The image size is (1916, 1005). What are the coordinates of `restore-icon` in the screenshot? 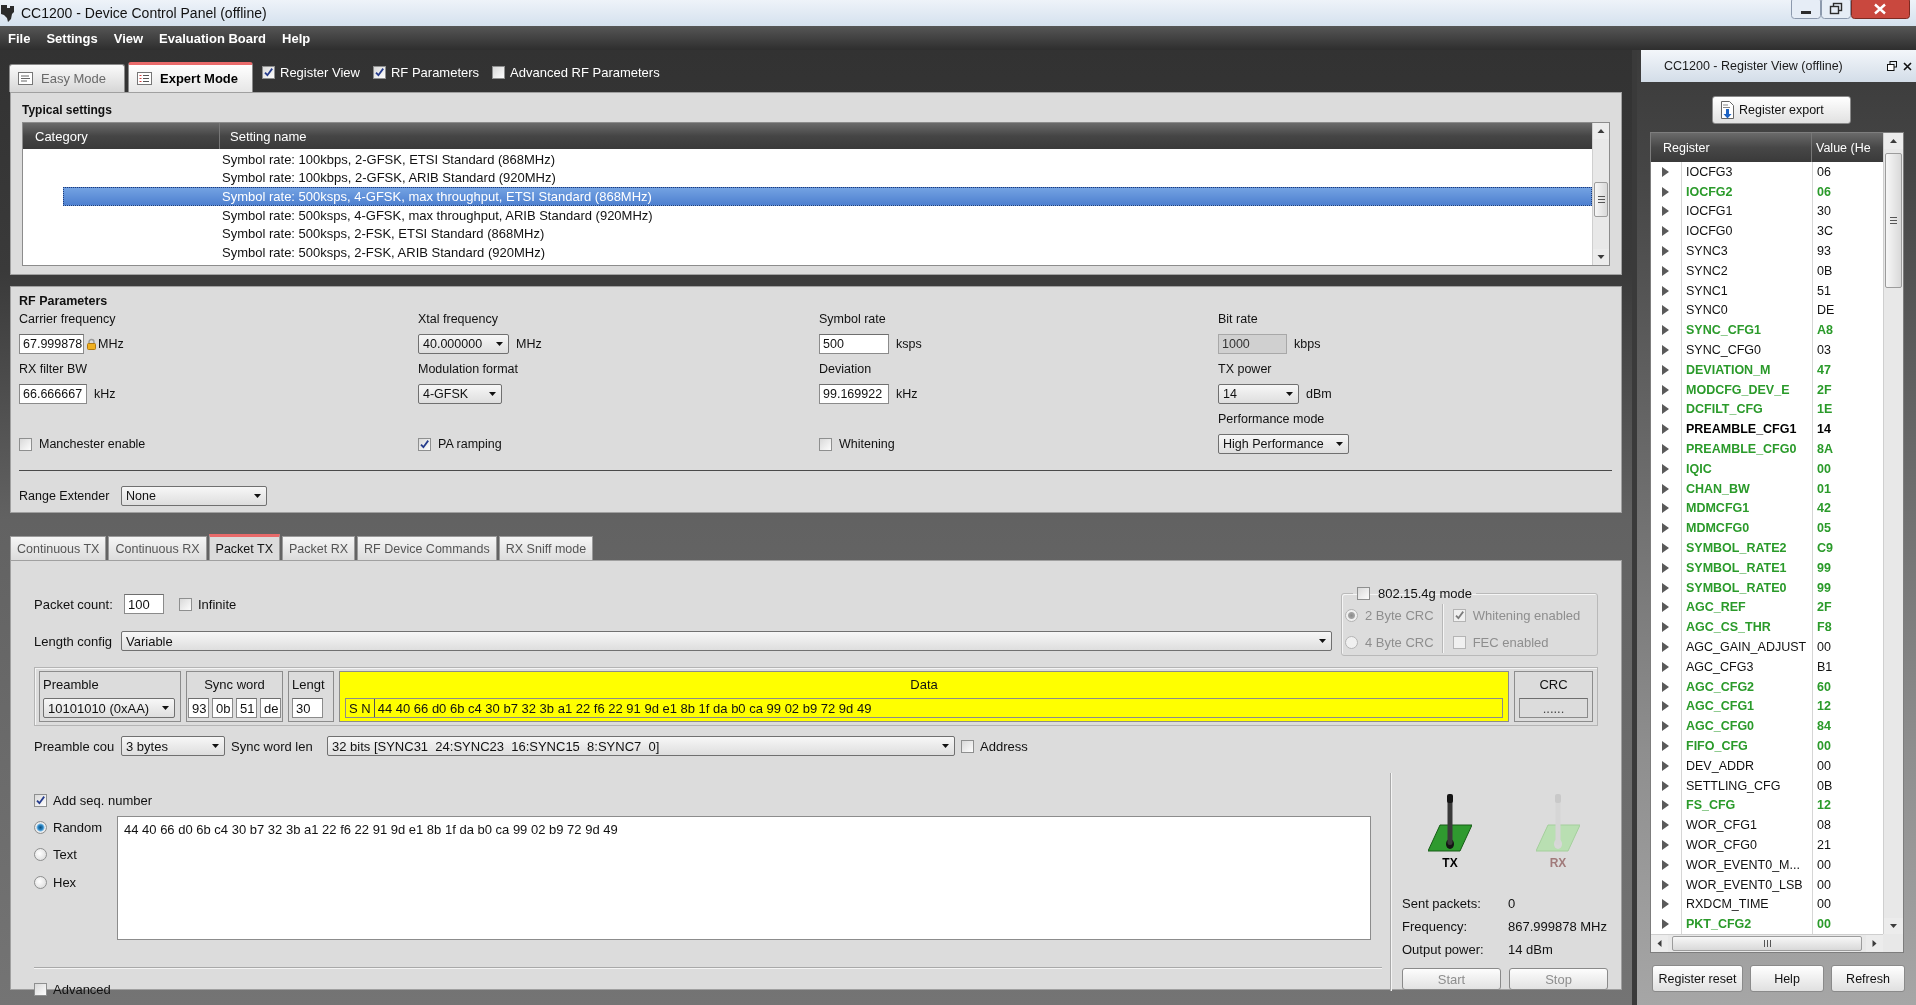 It's located at (1892, 66).